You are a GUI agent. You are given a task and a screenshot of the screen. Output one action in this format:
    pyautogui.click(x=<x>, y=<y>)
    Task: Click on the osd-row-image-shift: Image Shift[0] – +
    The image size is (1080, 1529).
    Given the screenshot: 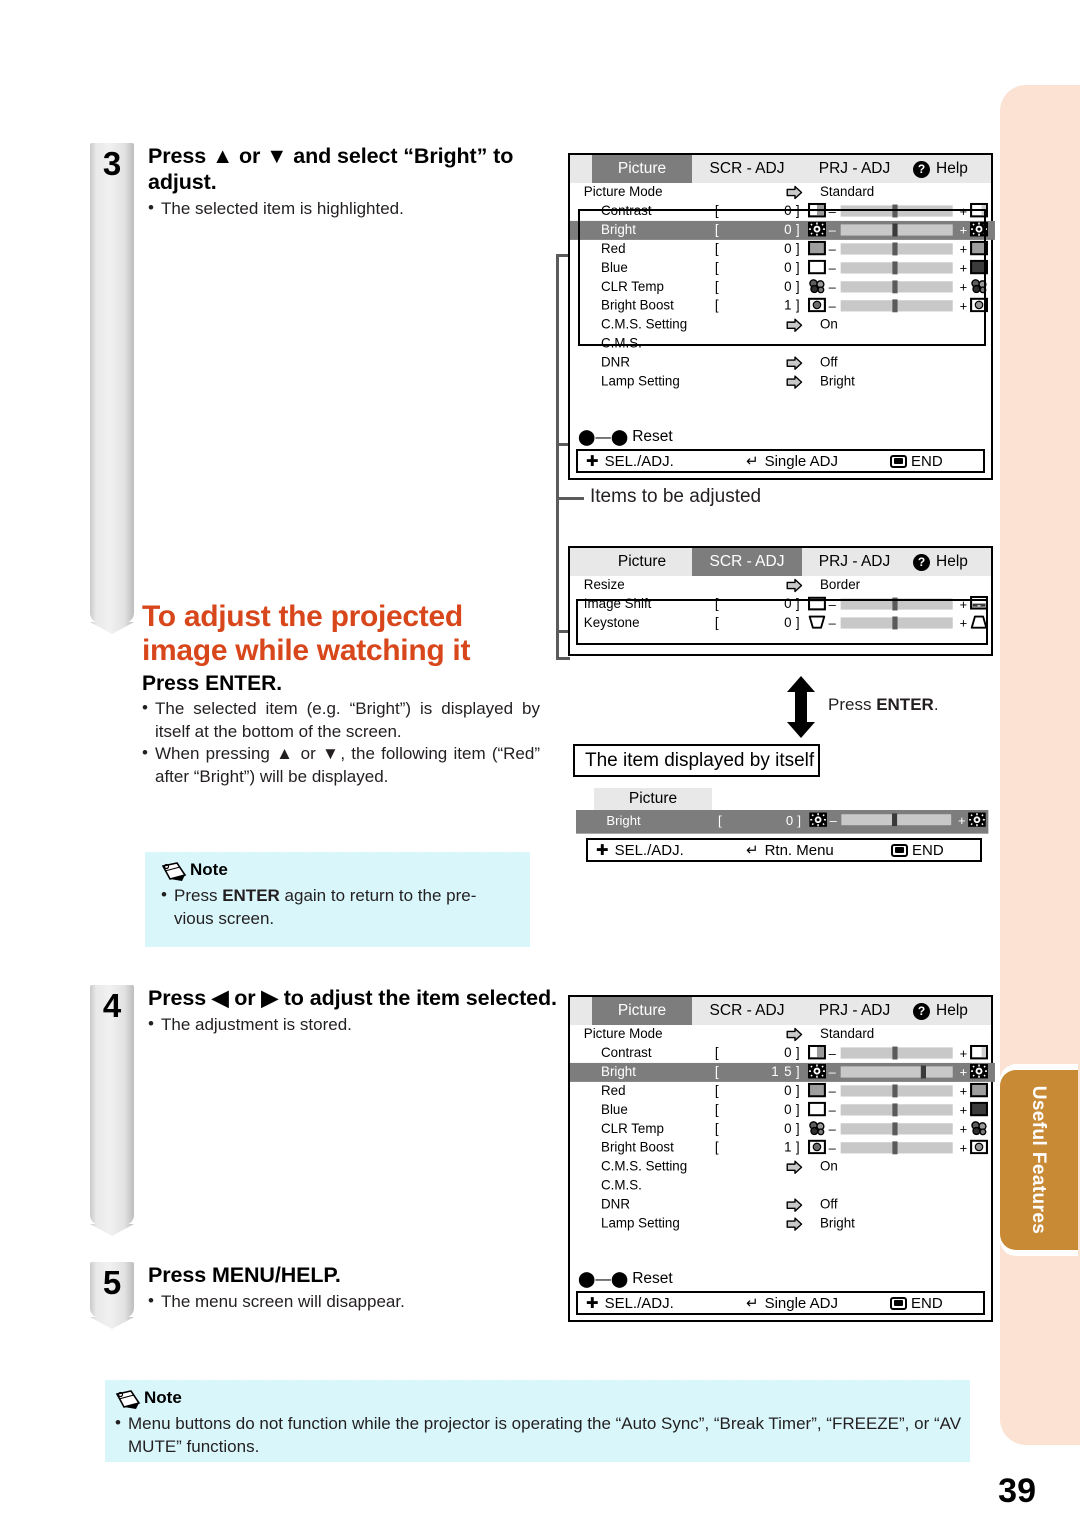 What is the action you would take?
    pyautogui.click(x=782, y=604)
    